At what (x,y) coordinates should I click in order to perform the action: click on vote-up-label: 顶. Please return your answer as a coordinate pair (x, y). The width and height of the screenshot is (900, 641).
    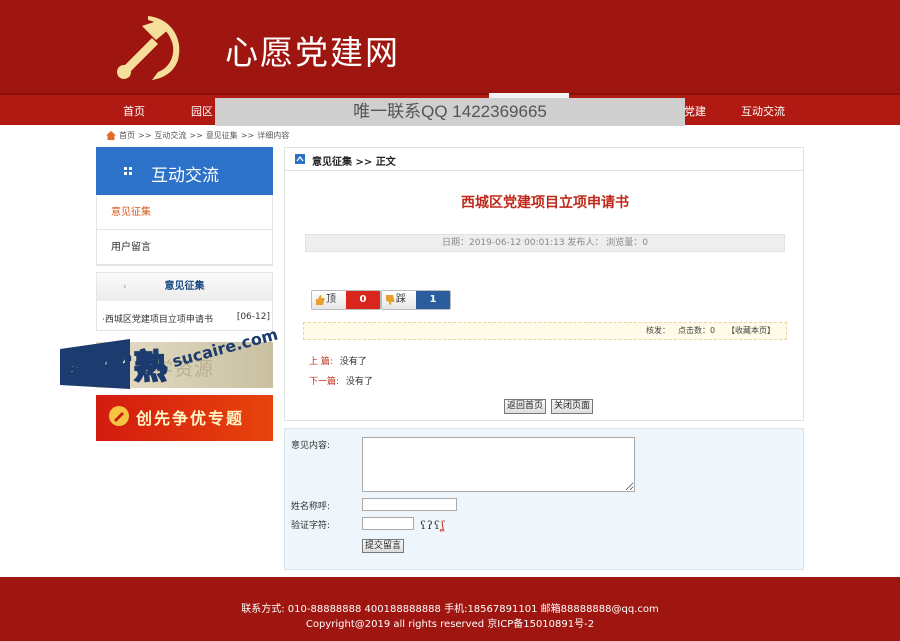
    Looking at the image, I should click on (331, 299).